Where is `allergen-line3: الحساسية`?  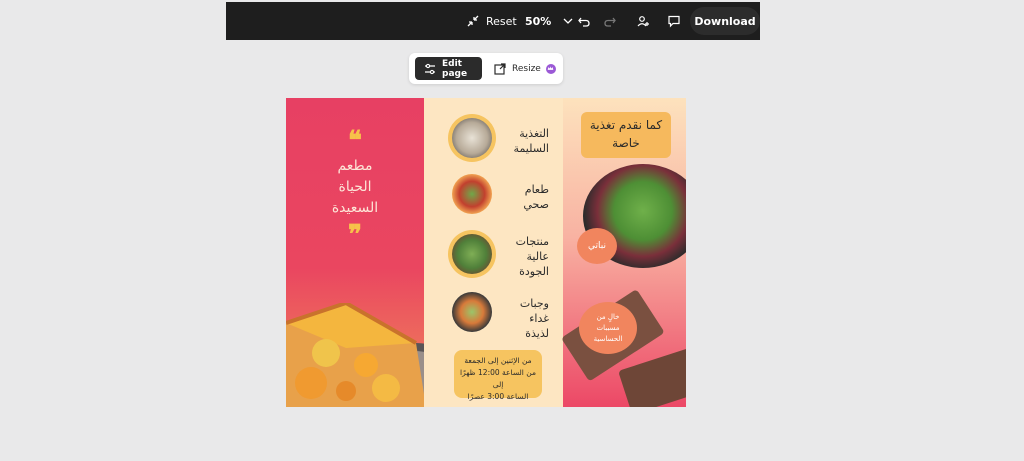
allergen-line3: الحساسية is located at coordinates (608, 339).